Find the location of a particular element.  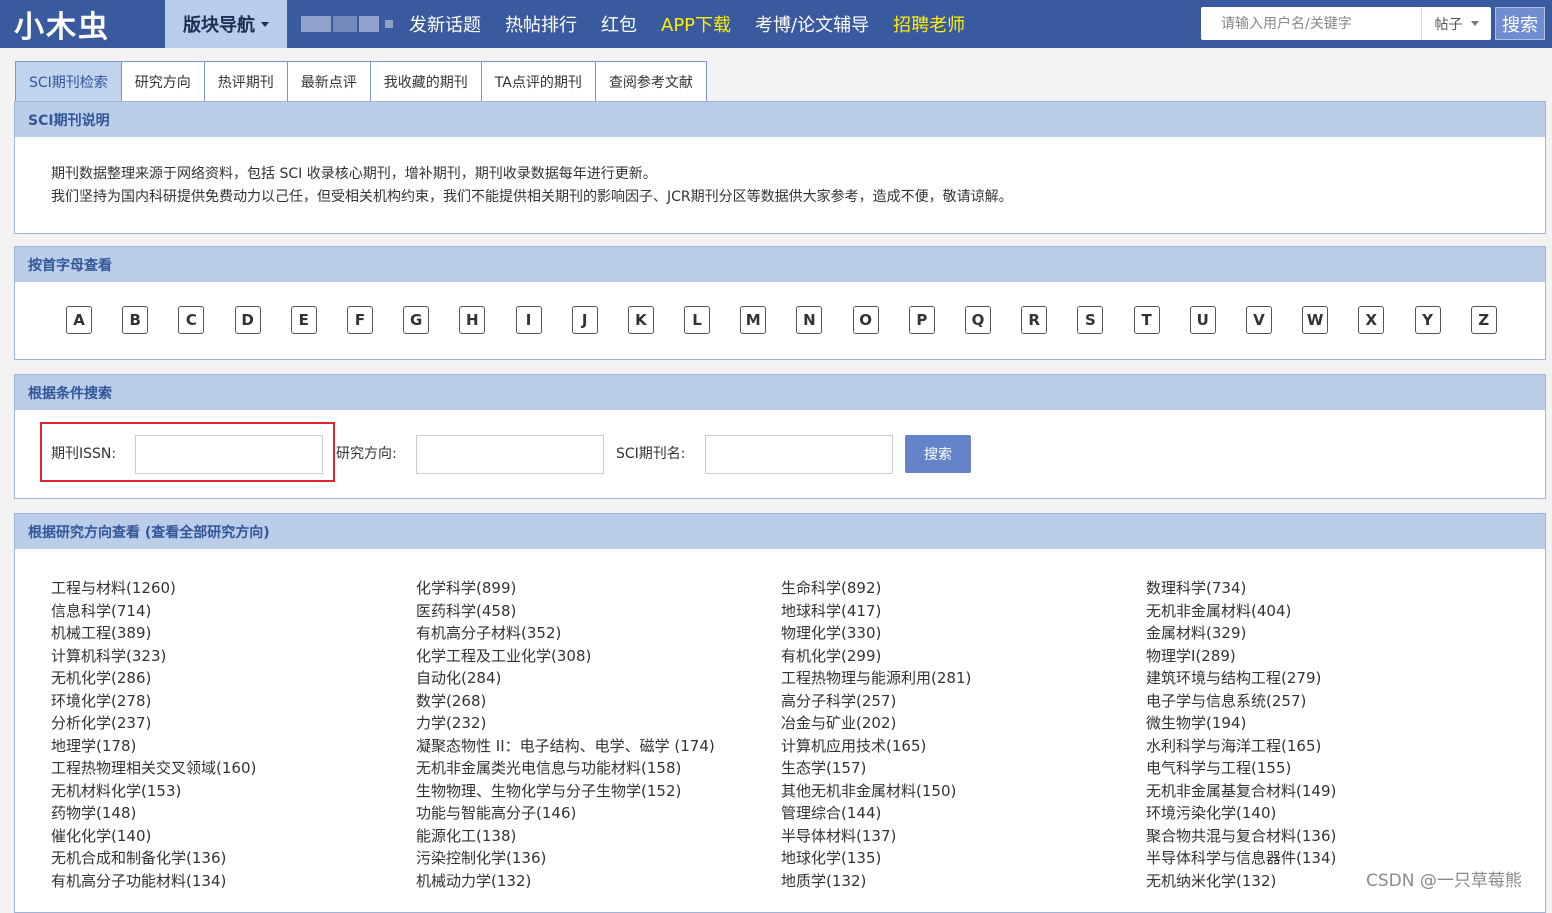

letter-button-v: V is located at coordinates (1258, 320).